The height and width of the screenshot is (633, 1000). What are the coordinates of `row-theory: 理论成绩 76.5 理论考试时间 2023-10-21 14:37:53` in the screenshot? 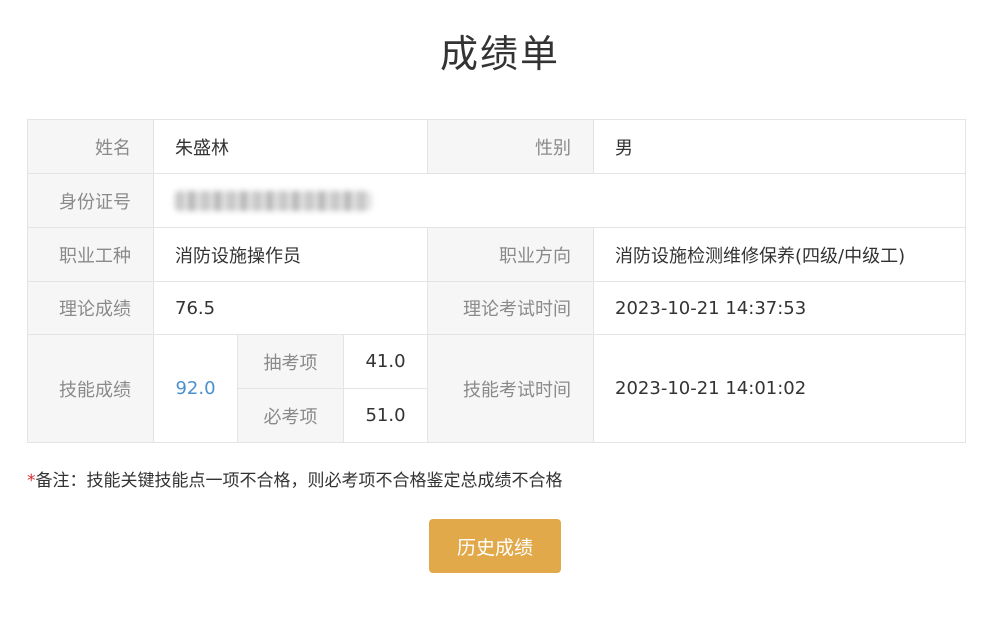 It's located at (497, 308).